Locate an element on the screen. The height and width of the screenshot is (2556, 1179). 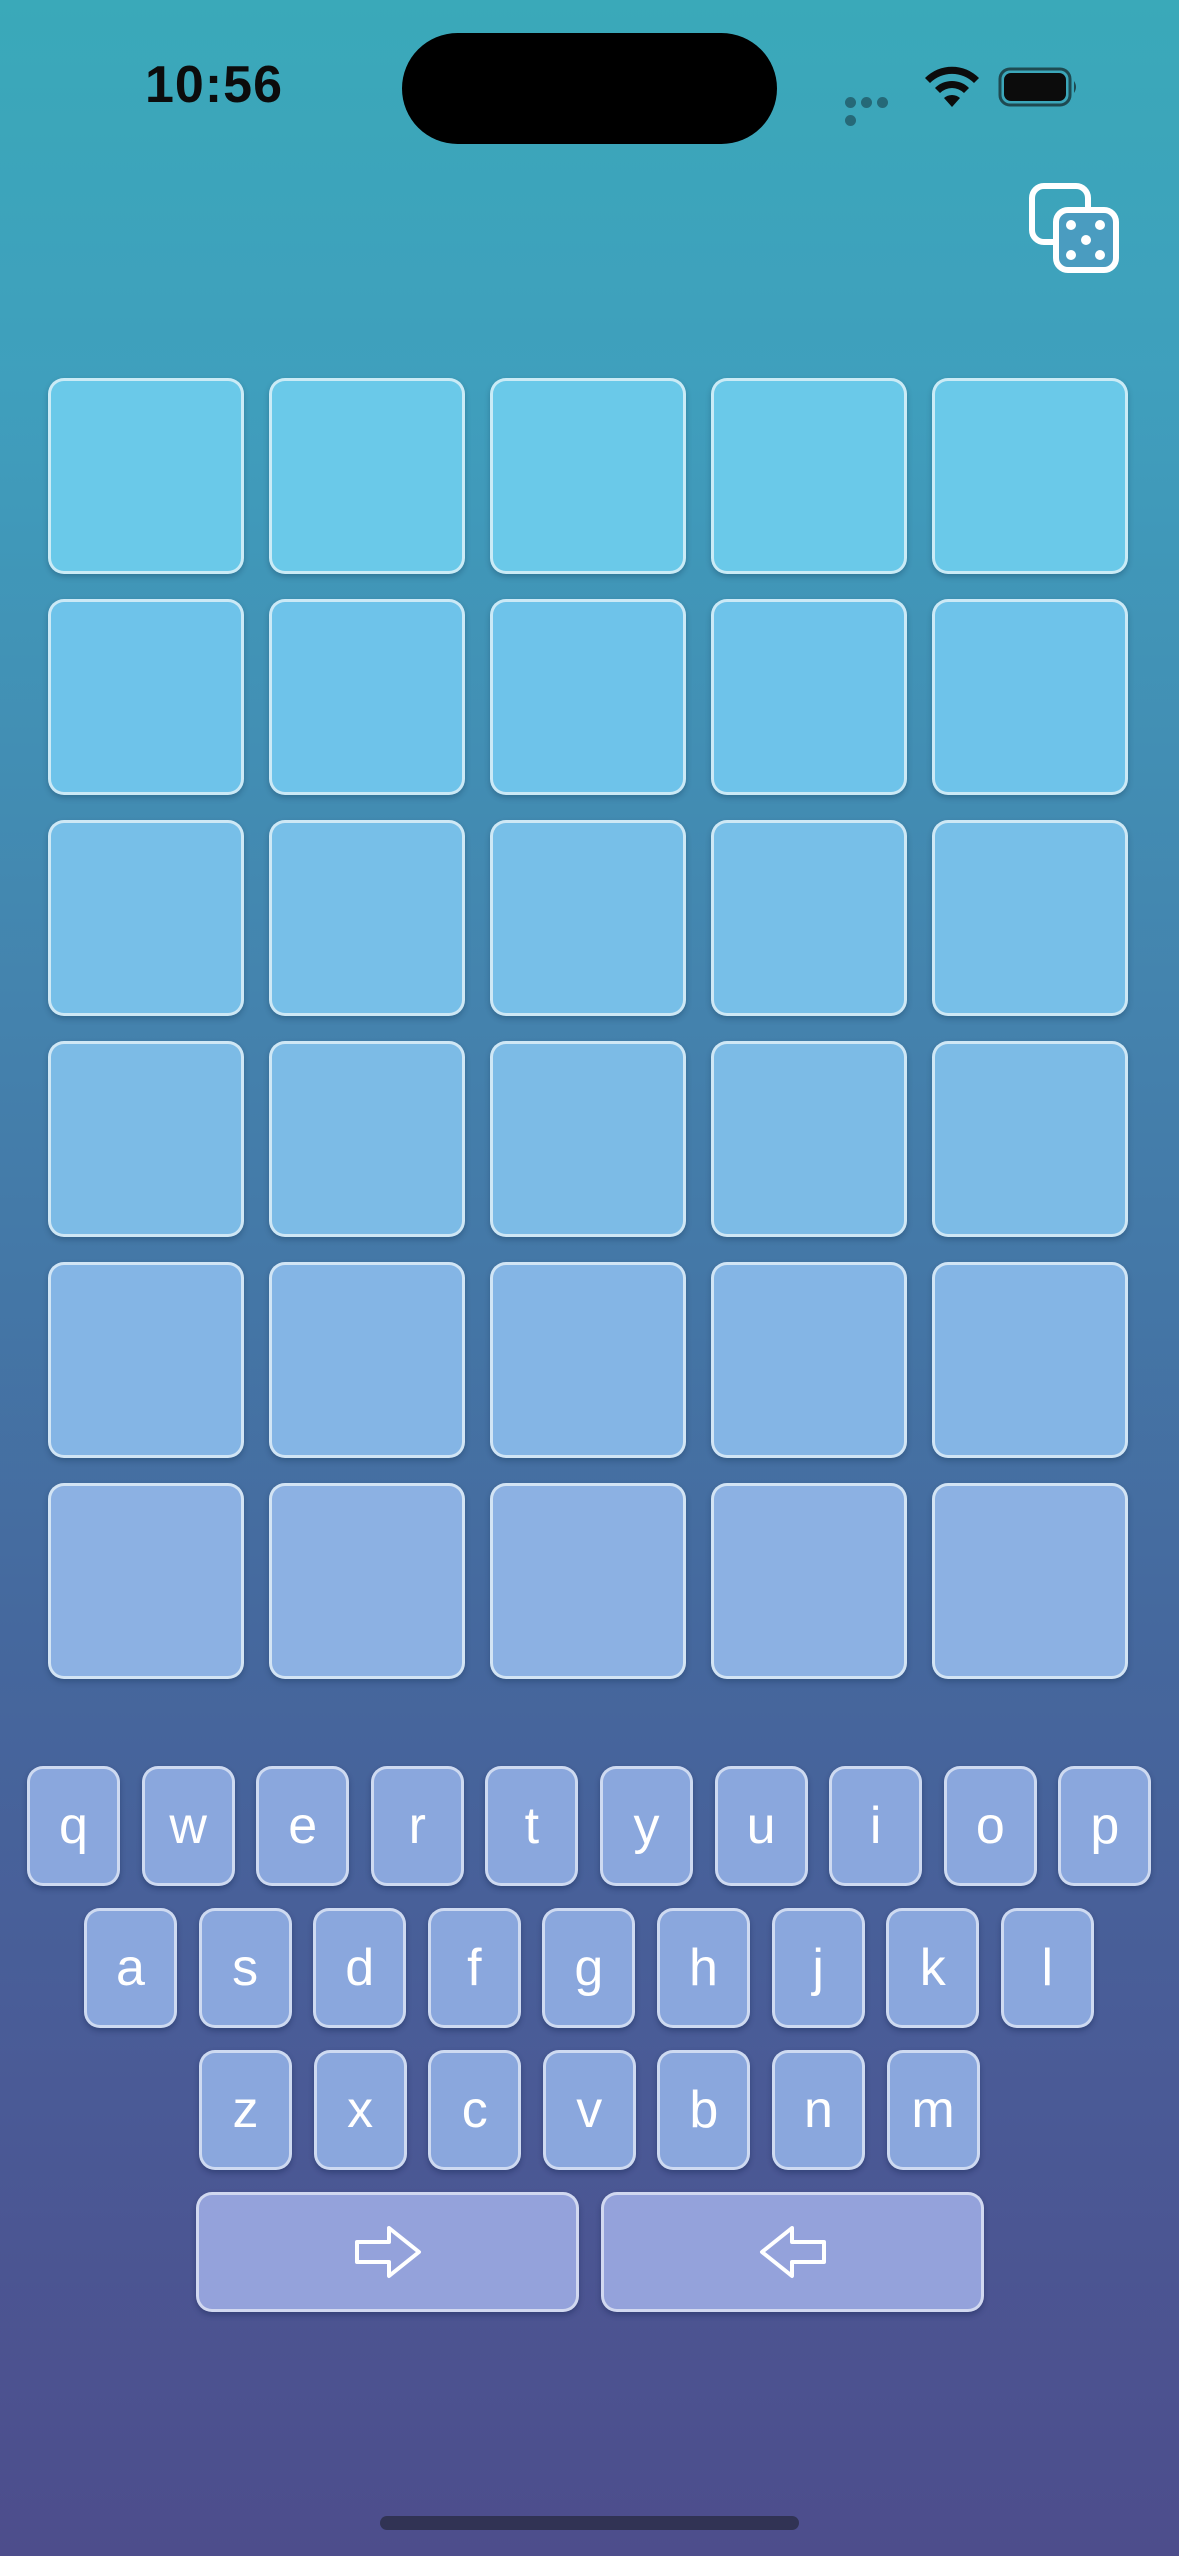
wifi-icon is located at coordinates (952, 86).